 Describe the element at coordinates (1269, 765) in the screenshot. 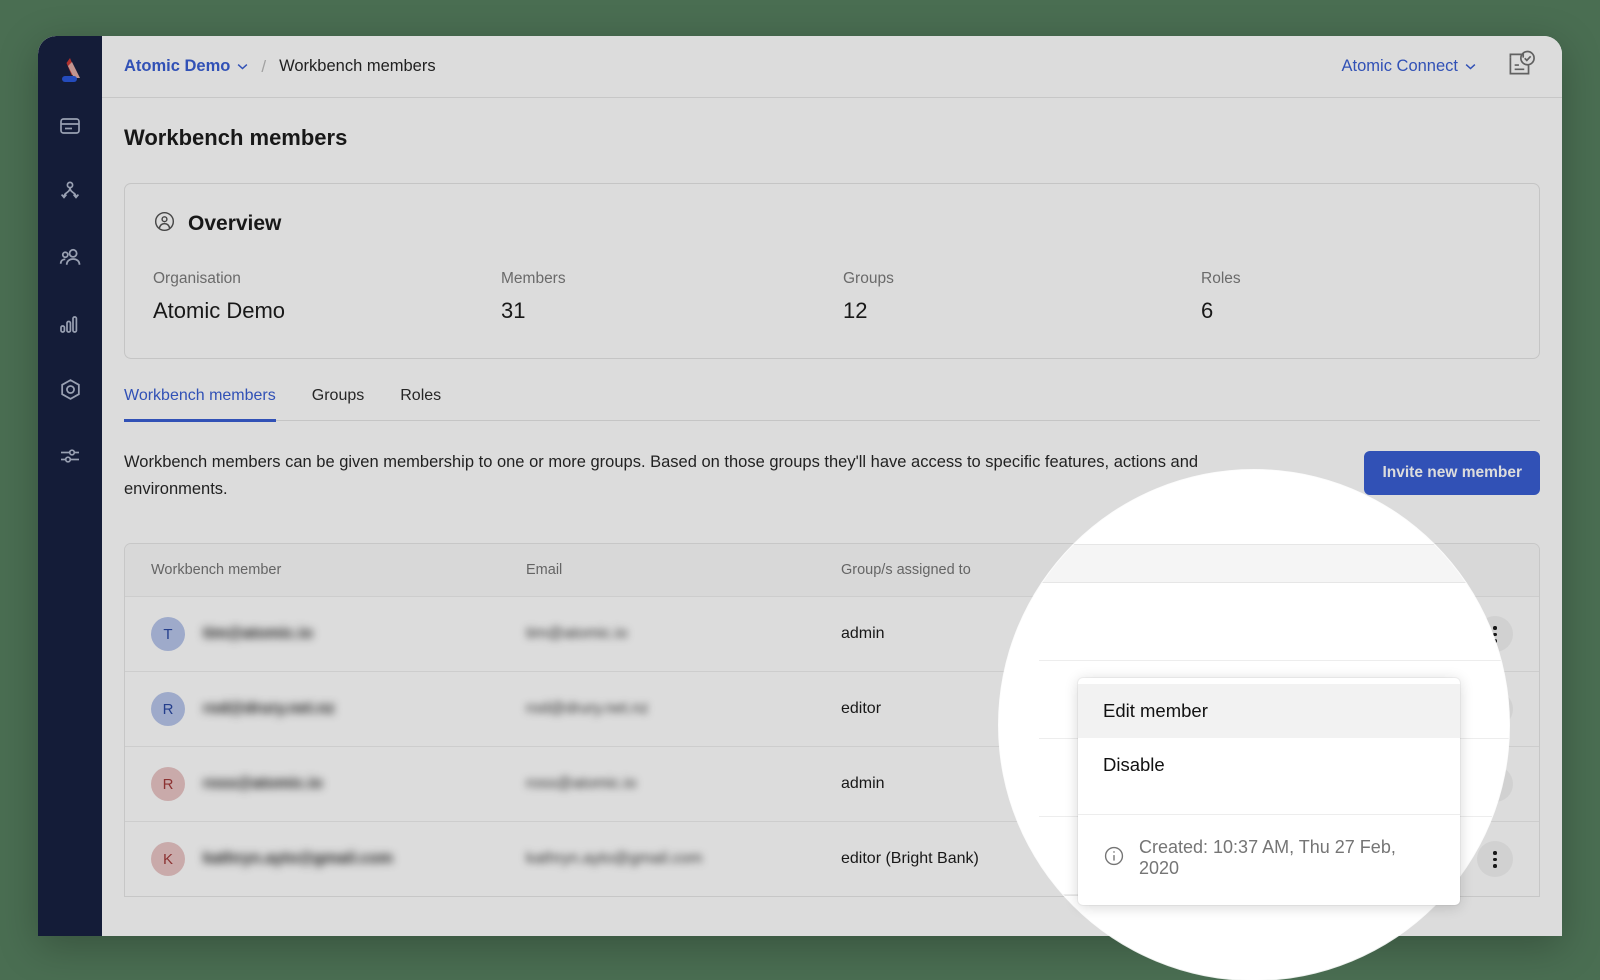

I see `menu-item-disable: Disable` at that location.